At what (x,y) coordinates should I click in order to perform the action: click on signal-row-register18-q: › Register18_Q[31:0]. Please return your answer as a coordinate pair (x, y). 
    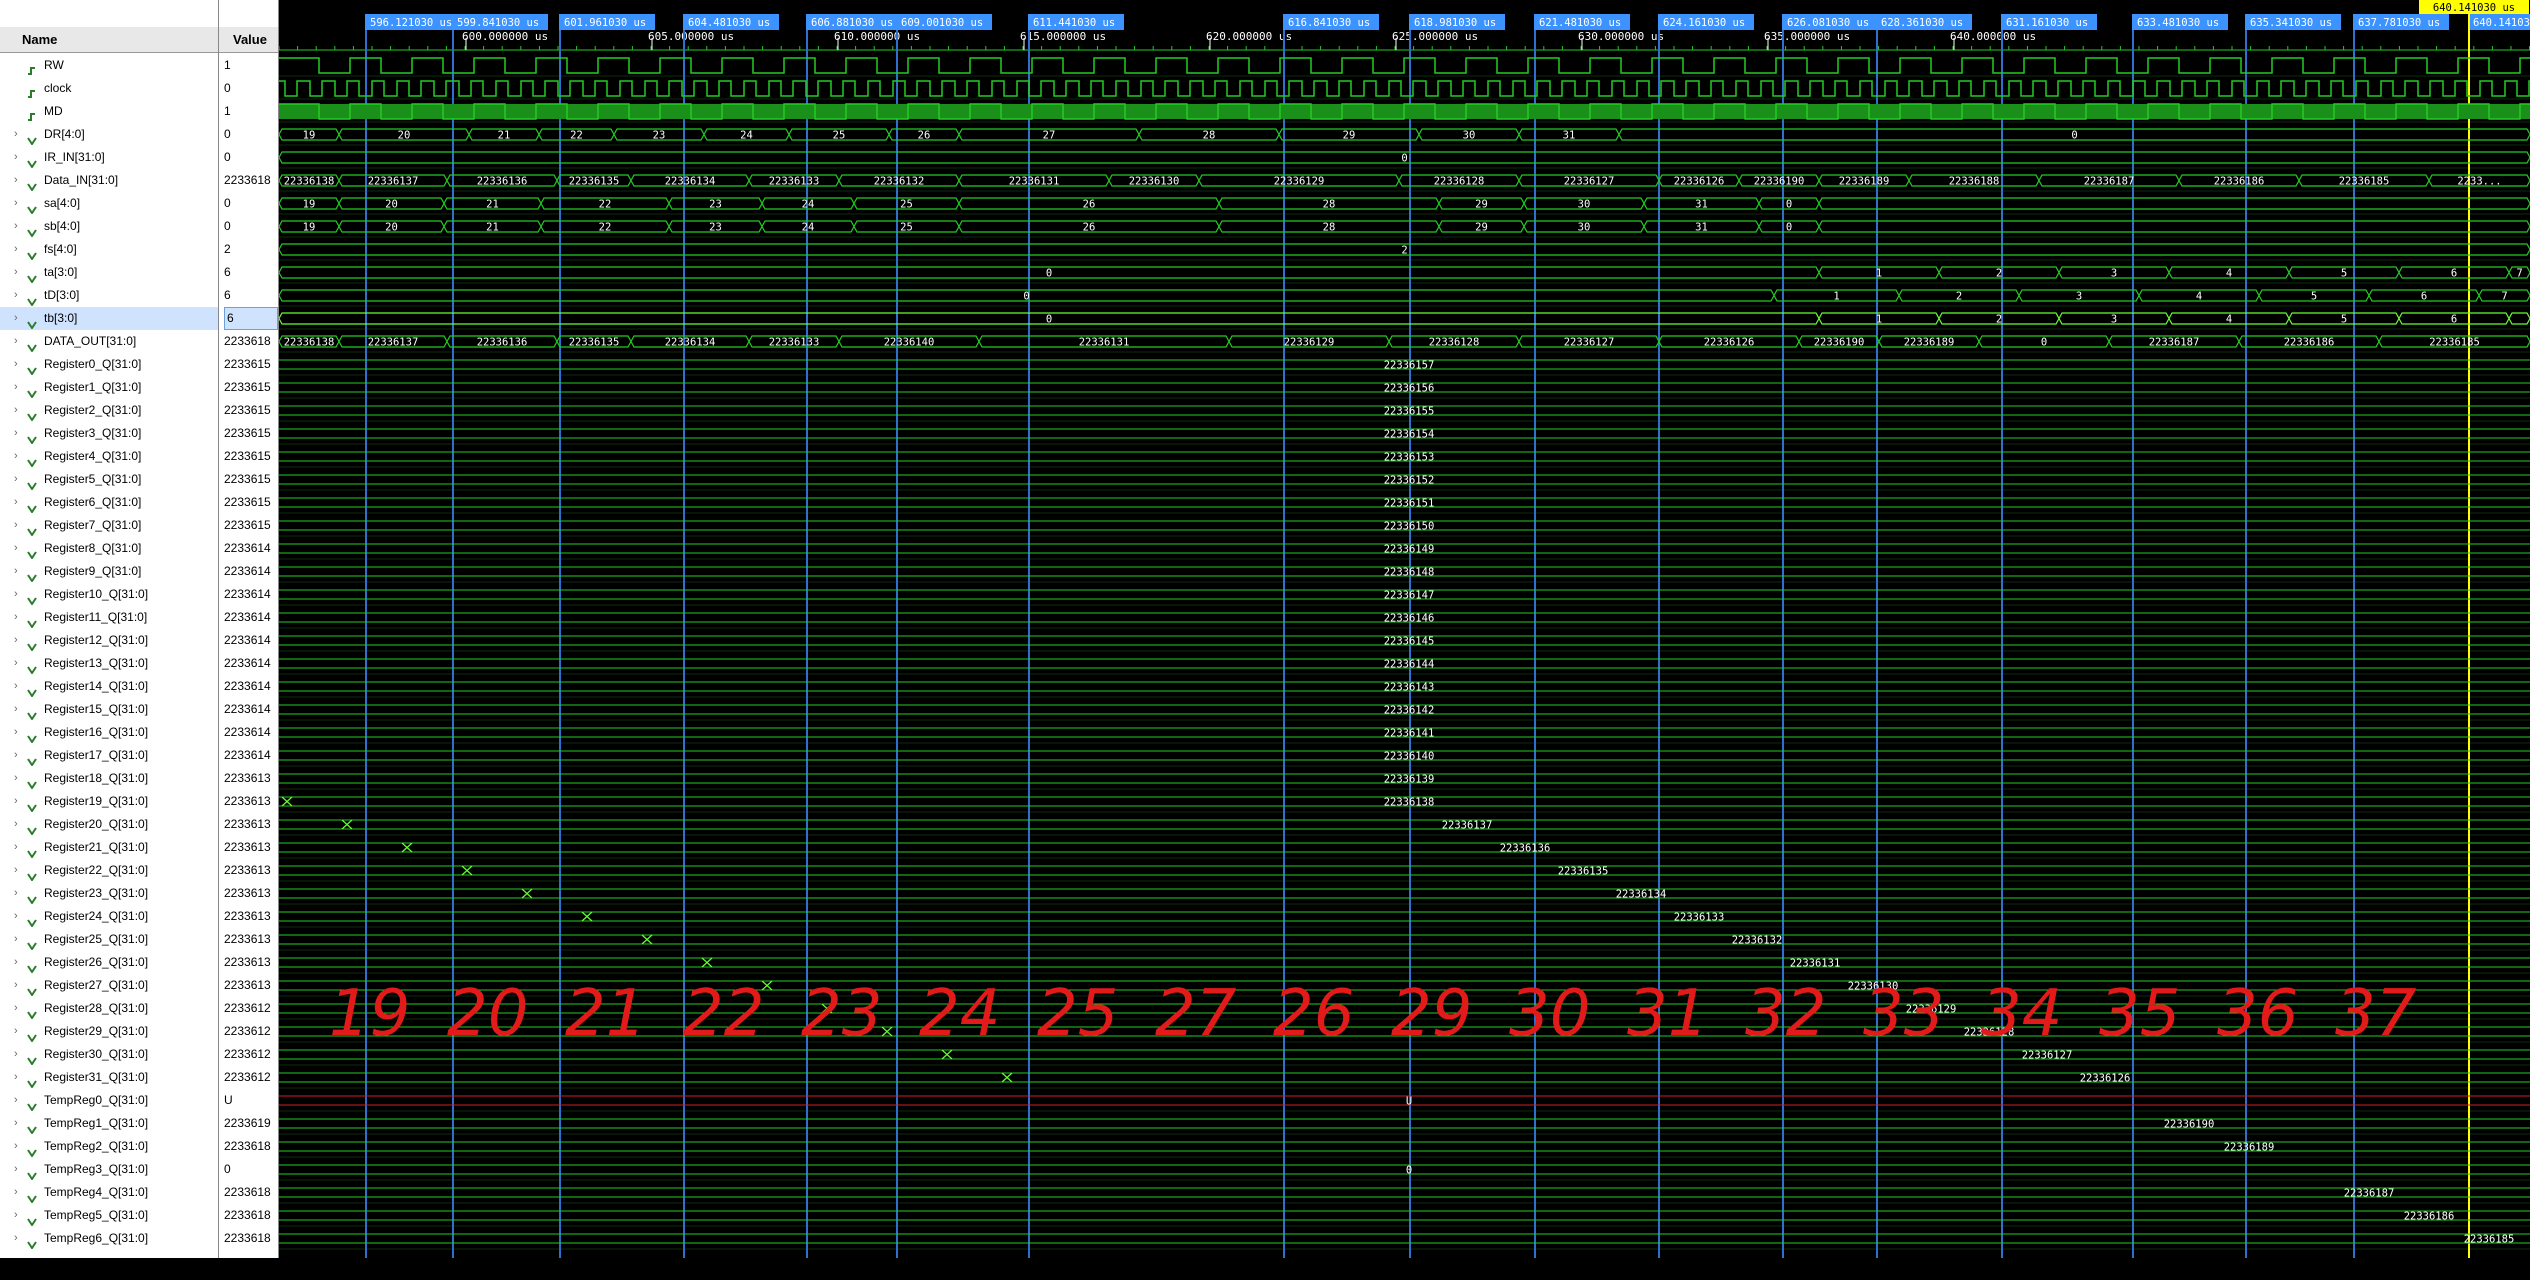
    Looking at the image, I should click on (109, 778).